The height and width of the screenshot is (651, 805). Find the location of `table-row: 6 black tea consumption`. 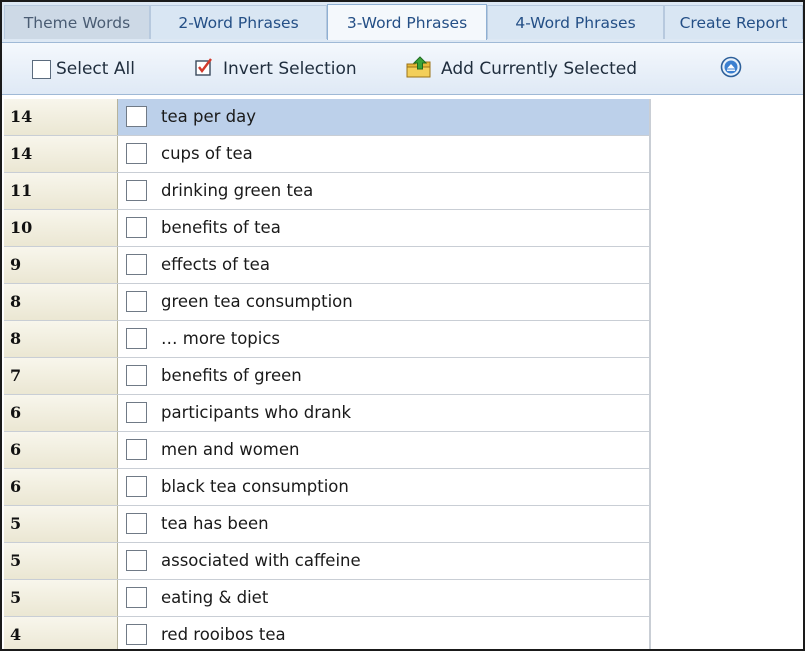

table-row: 6 black tea consumption is located at coordinates (327, 487).